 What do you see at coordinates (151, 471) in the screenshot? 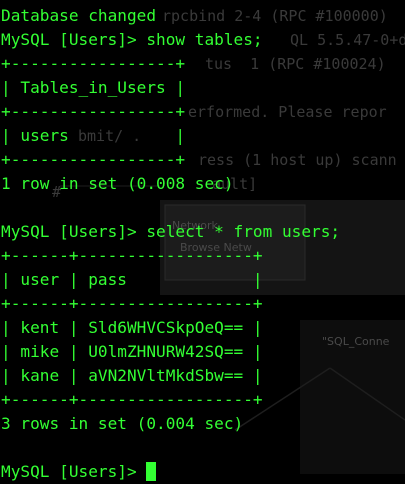
I see `terminal-cursor` at bounding box center [151, 471].